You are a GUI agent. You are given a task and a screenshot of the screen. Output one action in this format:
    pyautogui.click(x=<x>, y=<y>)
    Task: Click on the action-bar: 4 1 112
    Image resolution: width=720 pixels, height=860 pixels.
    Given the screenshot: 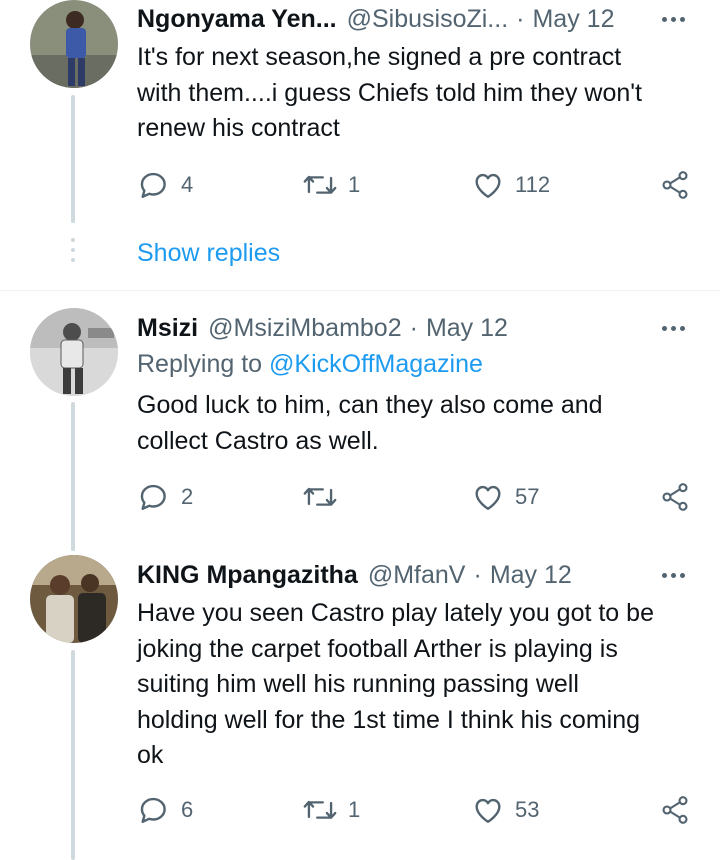 What is the action you would take?
    pyautogui.click(x=417, y=185)
    